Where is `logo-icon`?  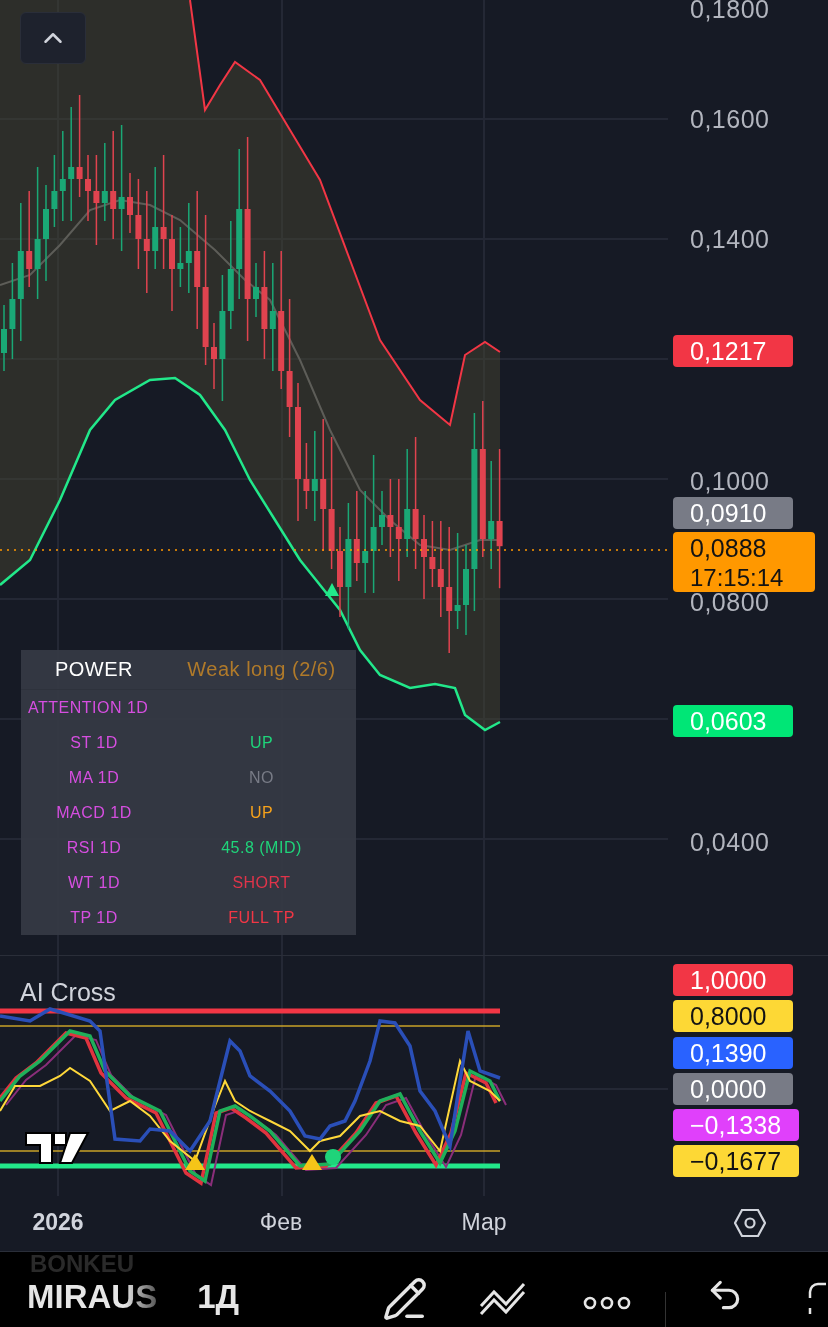
logo-icon is located at coordinates (57, 1148).